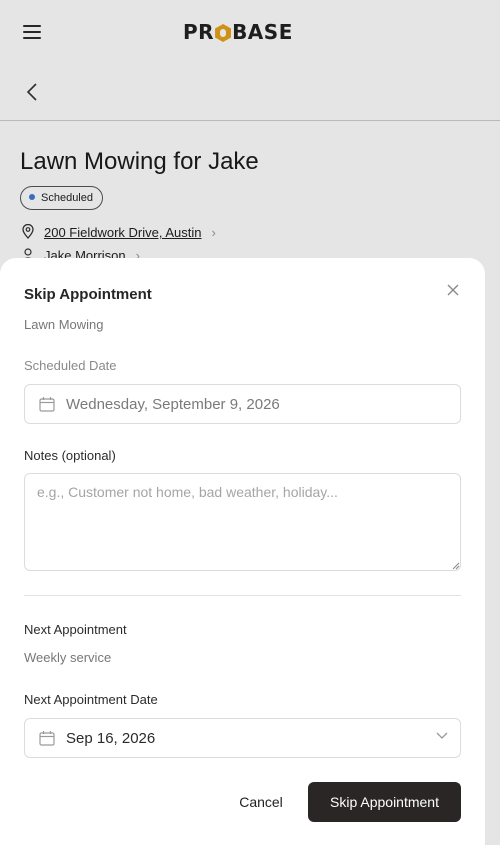 This screenshot has height=845, width=500. What do you see at coordinates (261, 802) in the screenshot?
I see `cancel-button: Cancel` at bounding box center [261, 802].